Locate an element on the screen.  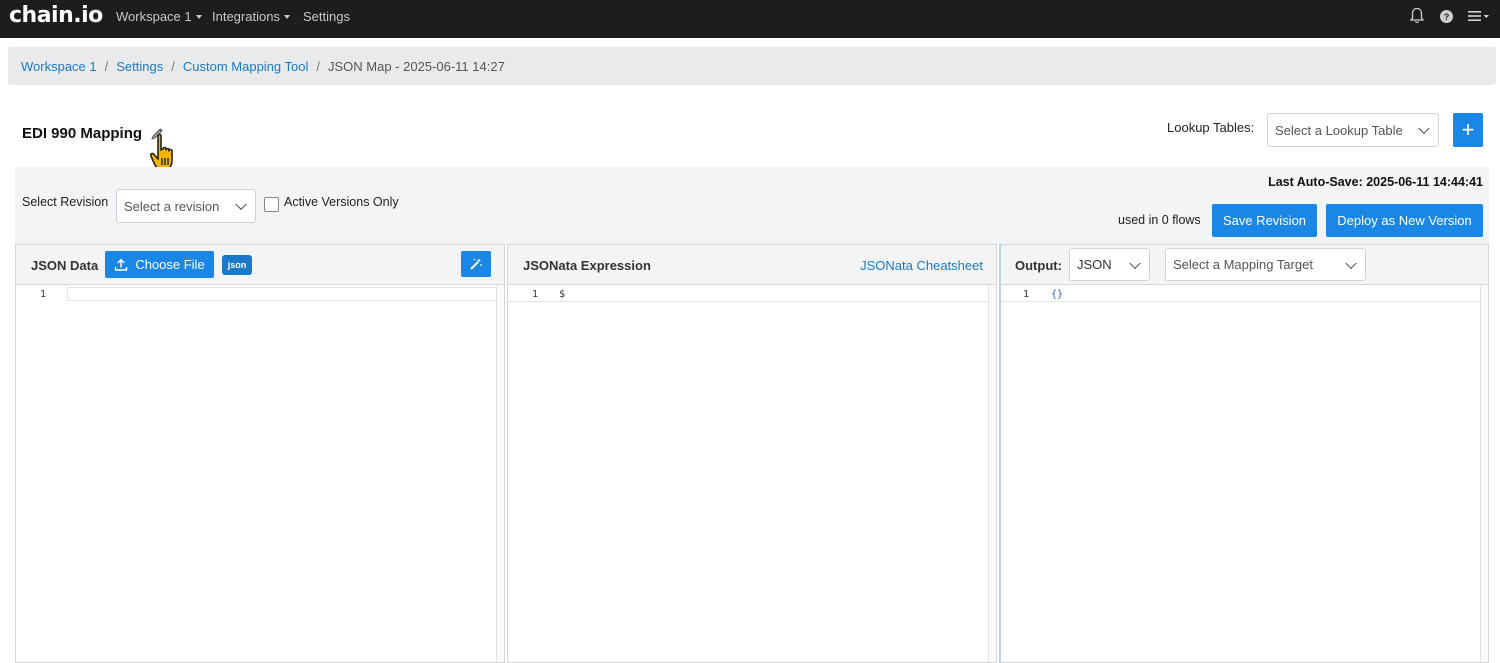
bell-icon is located at coordinates (1417, 16).